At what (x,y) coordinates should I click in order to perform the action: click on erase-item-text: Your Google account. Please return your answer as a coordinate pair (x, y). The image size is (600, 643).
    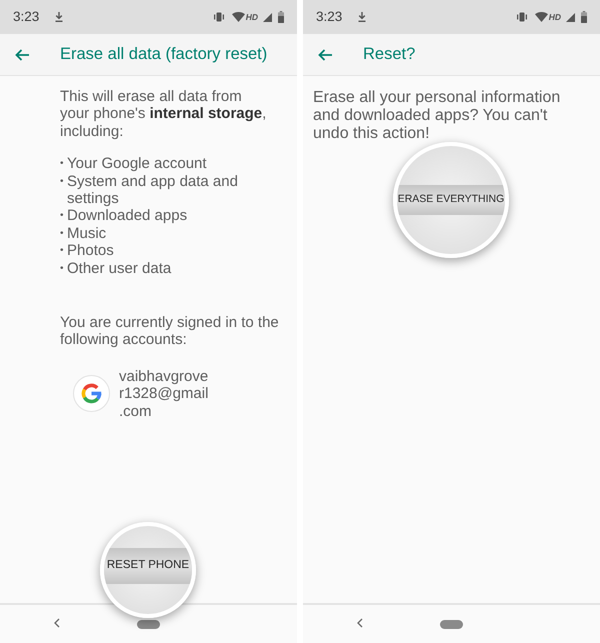
    Looking at the image, I should click on (137, 164).